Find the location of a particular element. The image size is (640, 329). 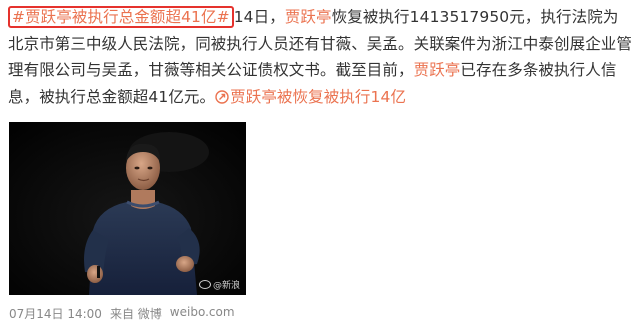

related-topic-link: 贾跃亭被恢复被执行14亿 is located at coordinates (310, 97).